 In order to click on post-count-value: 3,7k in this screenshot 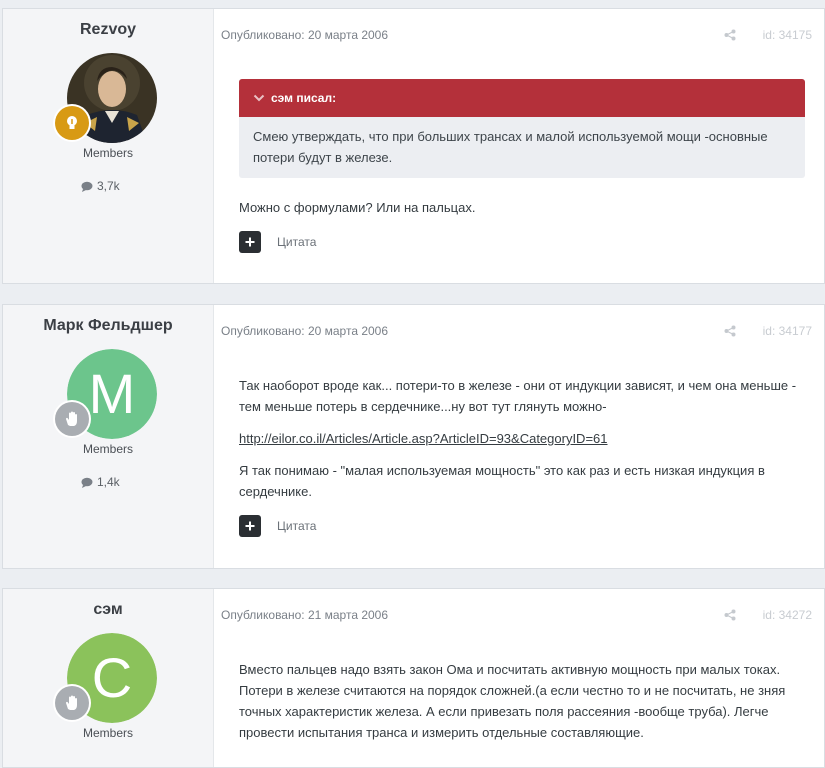, I will do `click(108, 186)`.